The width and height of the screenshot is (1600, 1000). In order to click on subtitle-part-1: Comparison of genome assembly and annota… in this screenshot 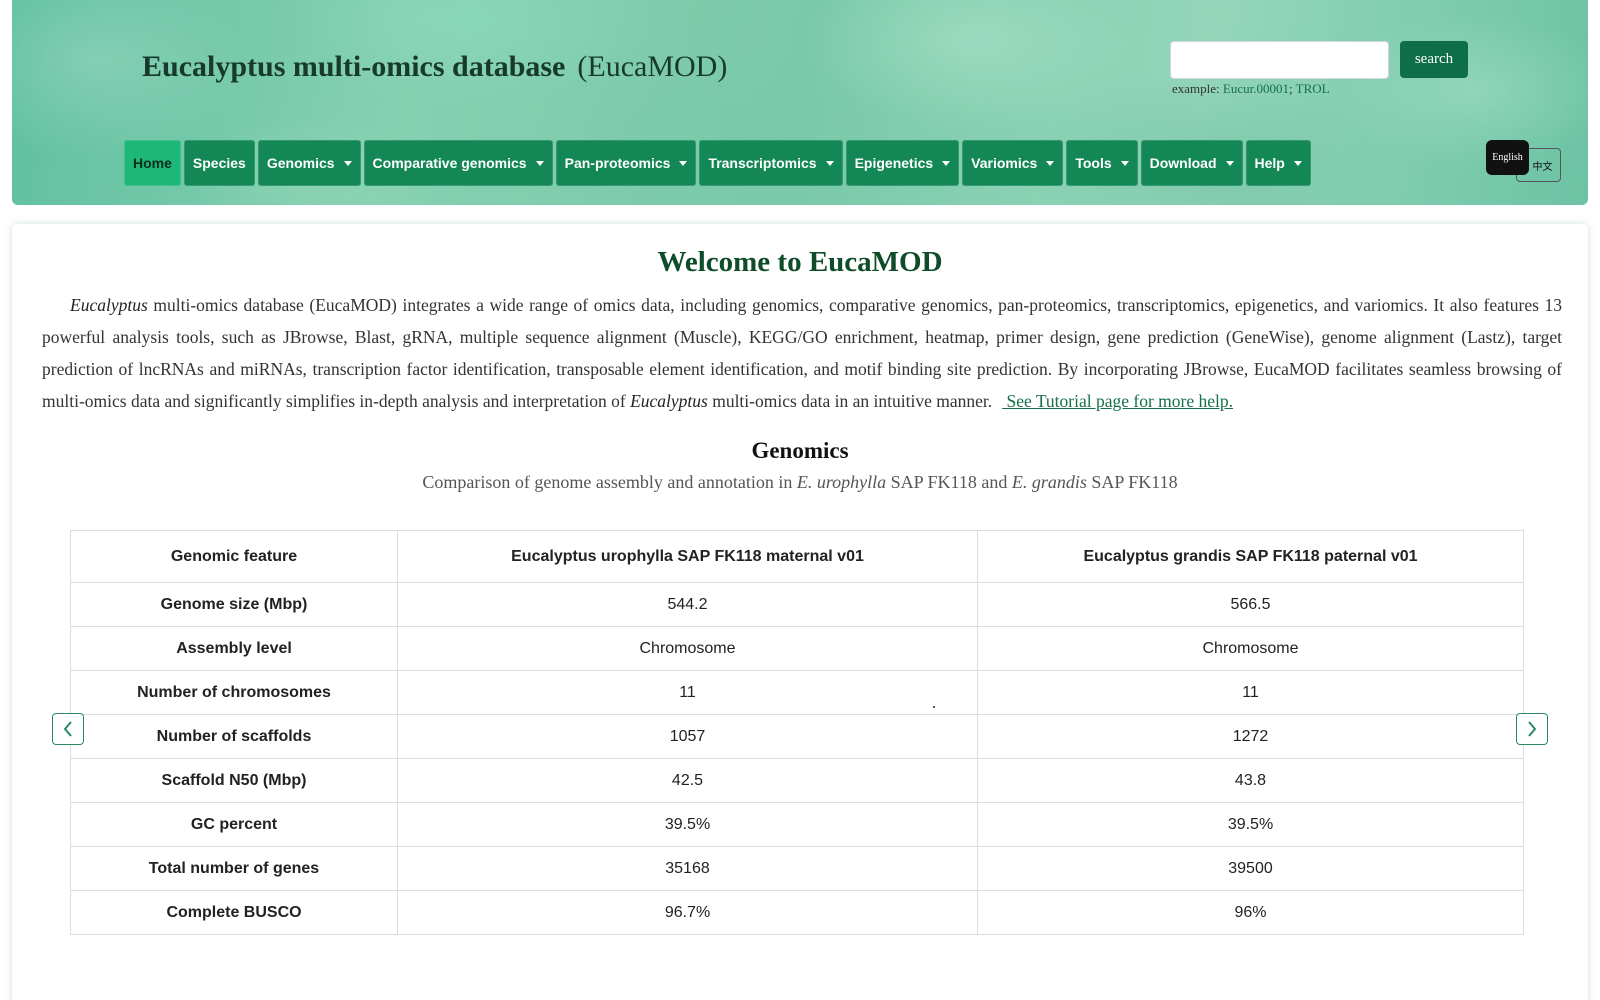, I will do `click(609, 482)`.